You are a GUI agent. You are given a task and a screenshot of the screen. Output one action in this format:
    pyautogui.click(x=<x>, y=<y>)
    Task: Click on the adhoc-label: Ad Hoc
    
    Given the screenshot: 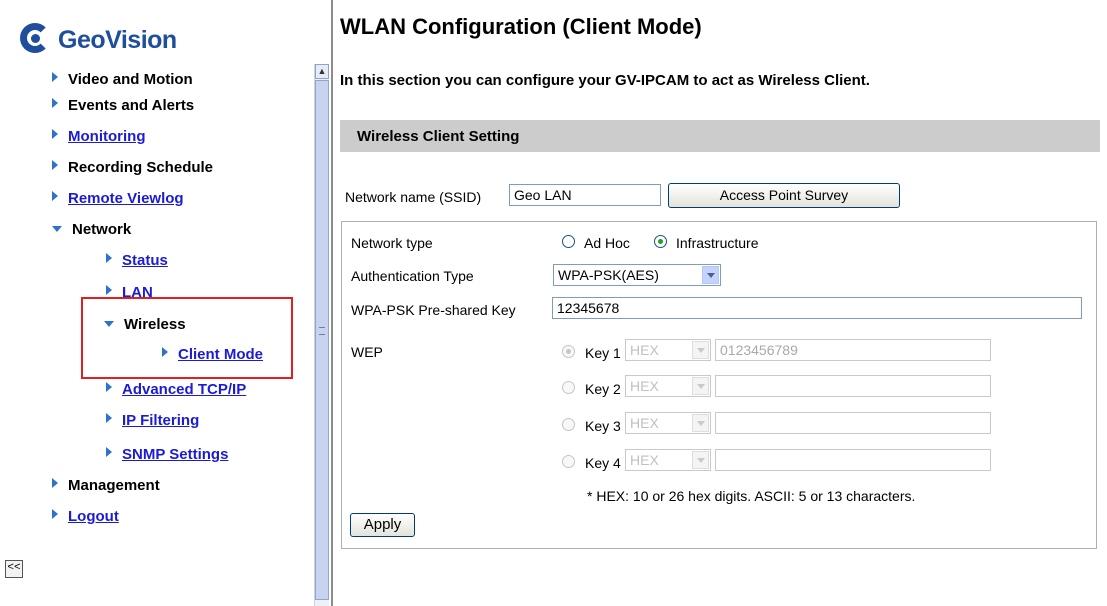 What is the action you would take?
    pyautogui.click(x=607, y=243)
    